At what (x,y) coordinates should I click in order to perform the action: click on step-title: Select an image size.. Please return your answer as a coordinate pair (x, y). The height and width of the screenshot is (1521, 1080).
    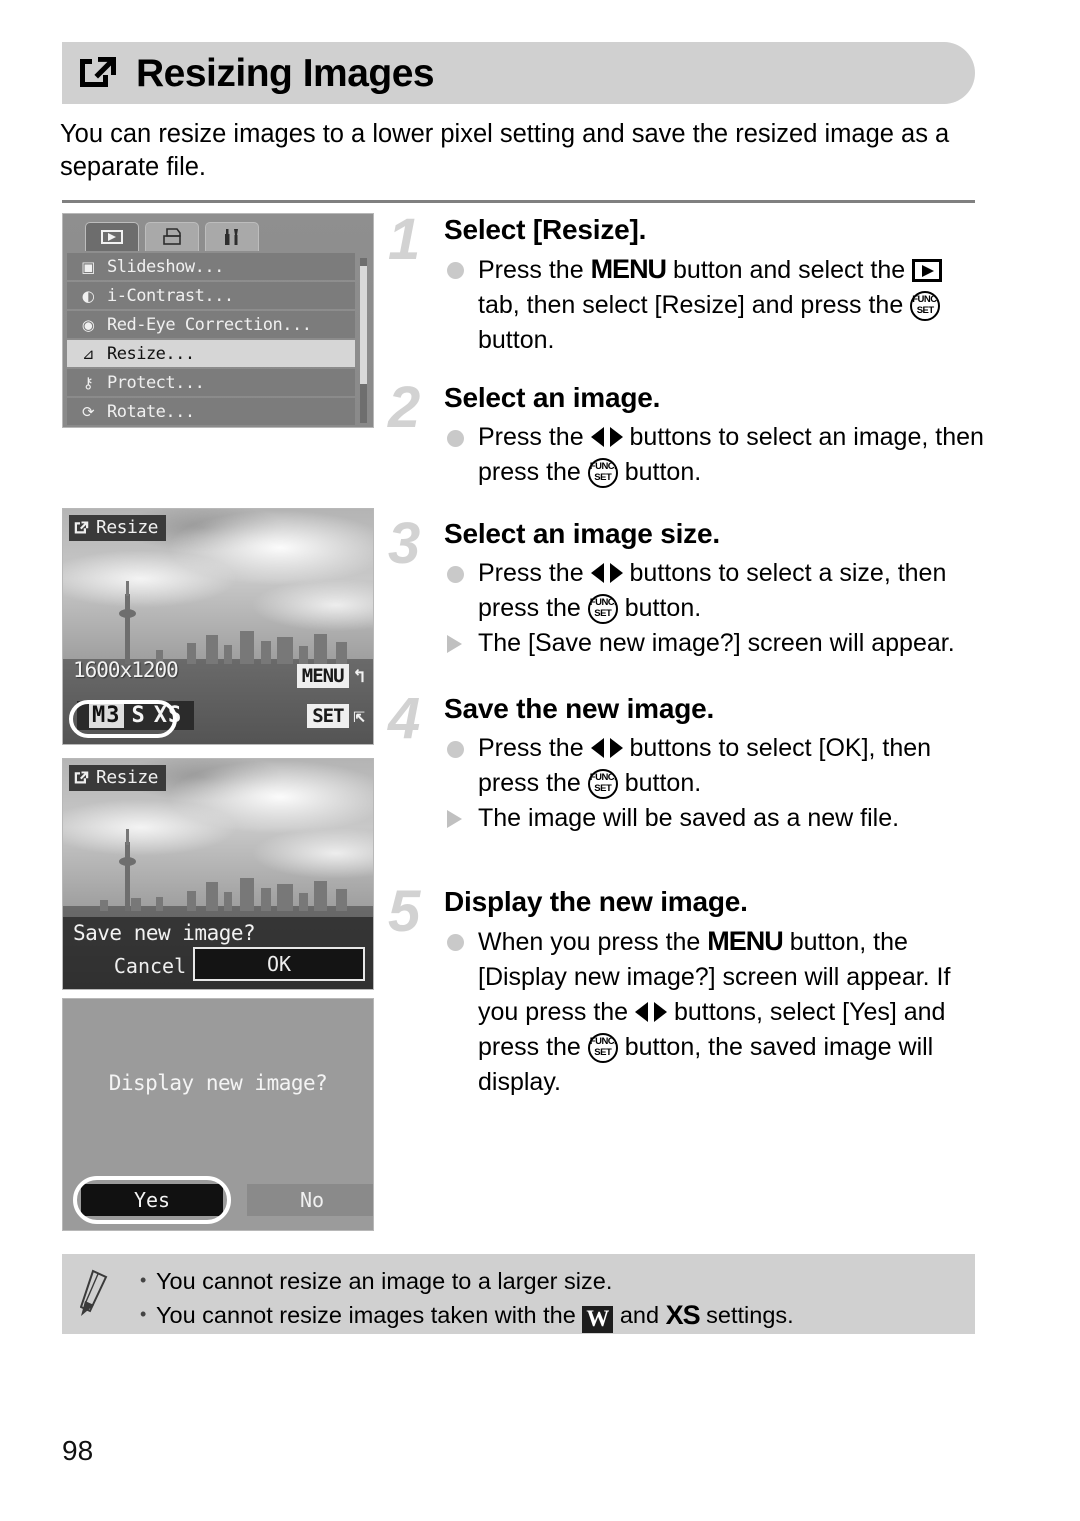
    Looking at the image, I should click on (582, 533).